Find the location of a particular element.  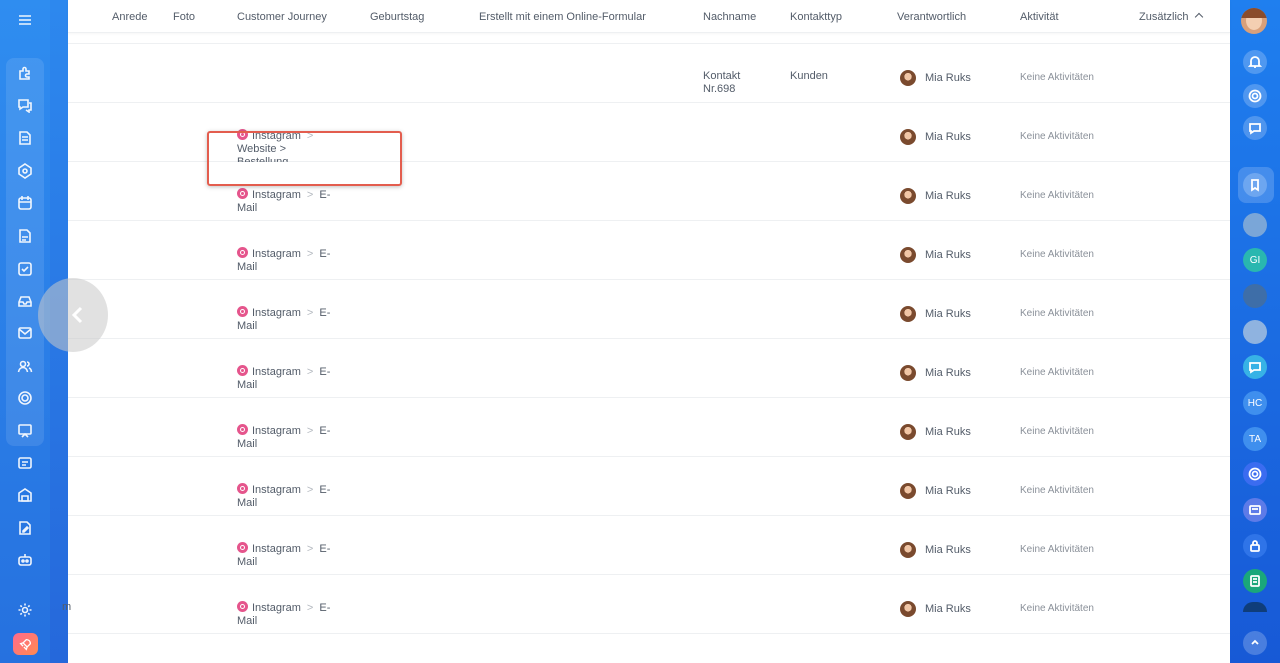

calendar-icon is located at coordinates (25, 203).